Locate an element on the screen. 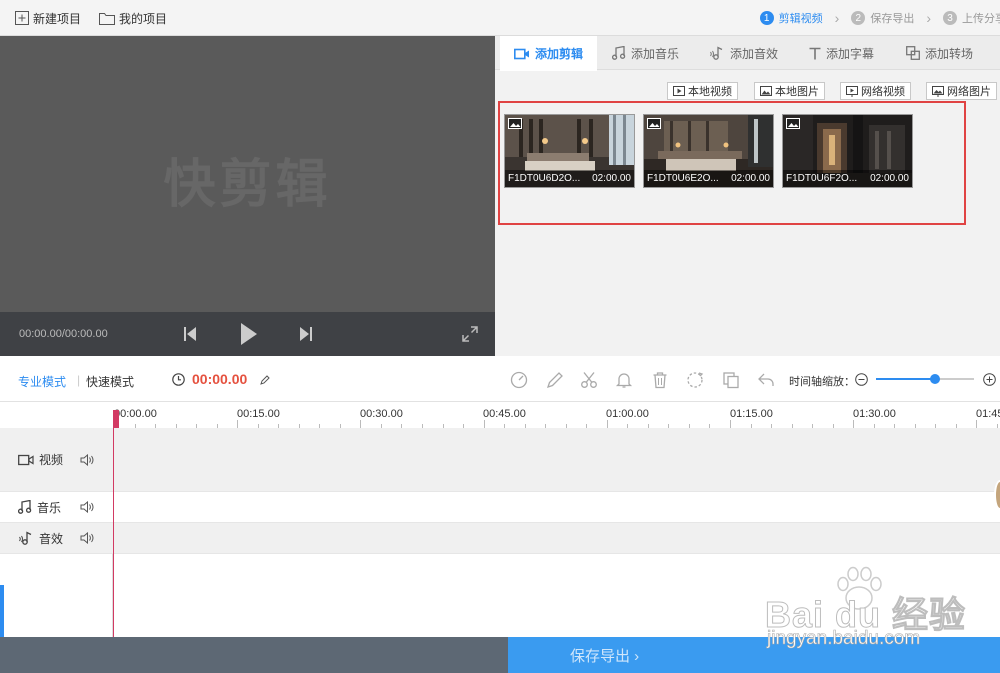 This screenshot has width=1000, height=673. track-label: 音乐 is located at coordinates (49, 507).